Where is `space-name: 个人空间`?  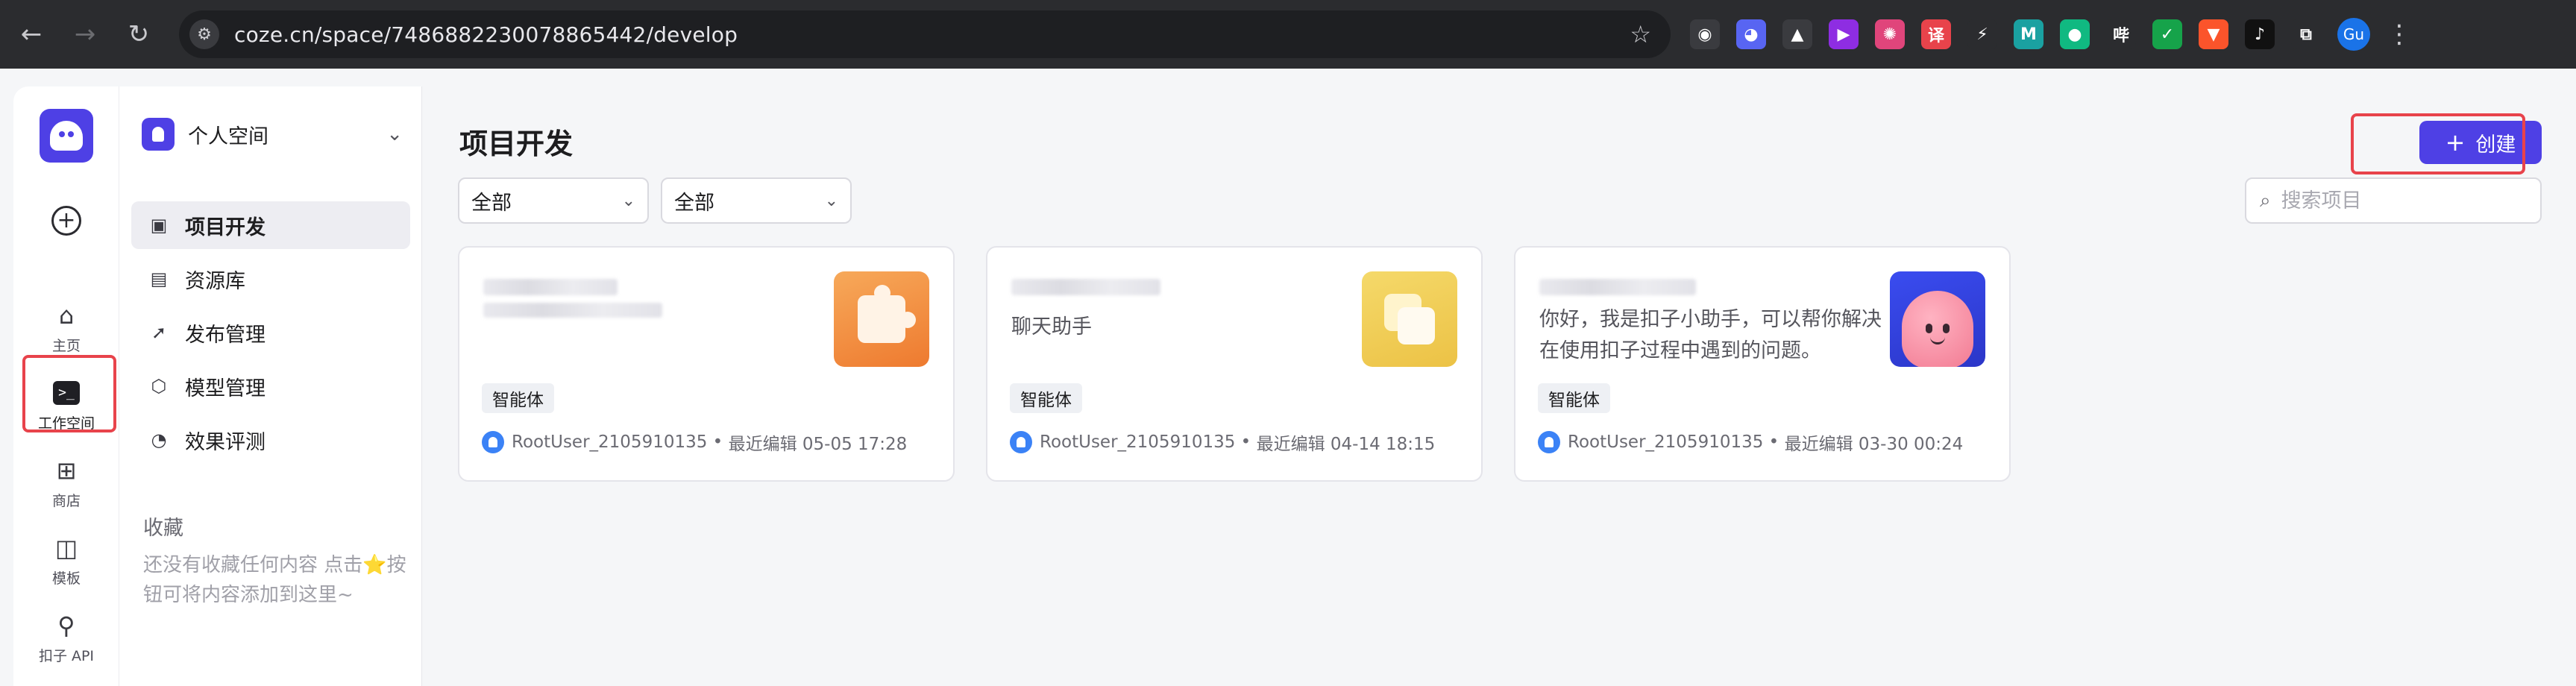
space-name: 个人空间 is located at coordinates (228, 136).